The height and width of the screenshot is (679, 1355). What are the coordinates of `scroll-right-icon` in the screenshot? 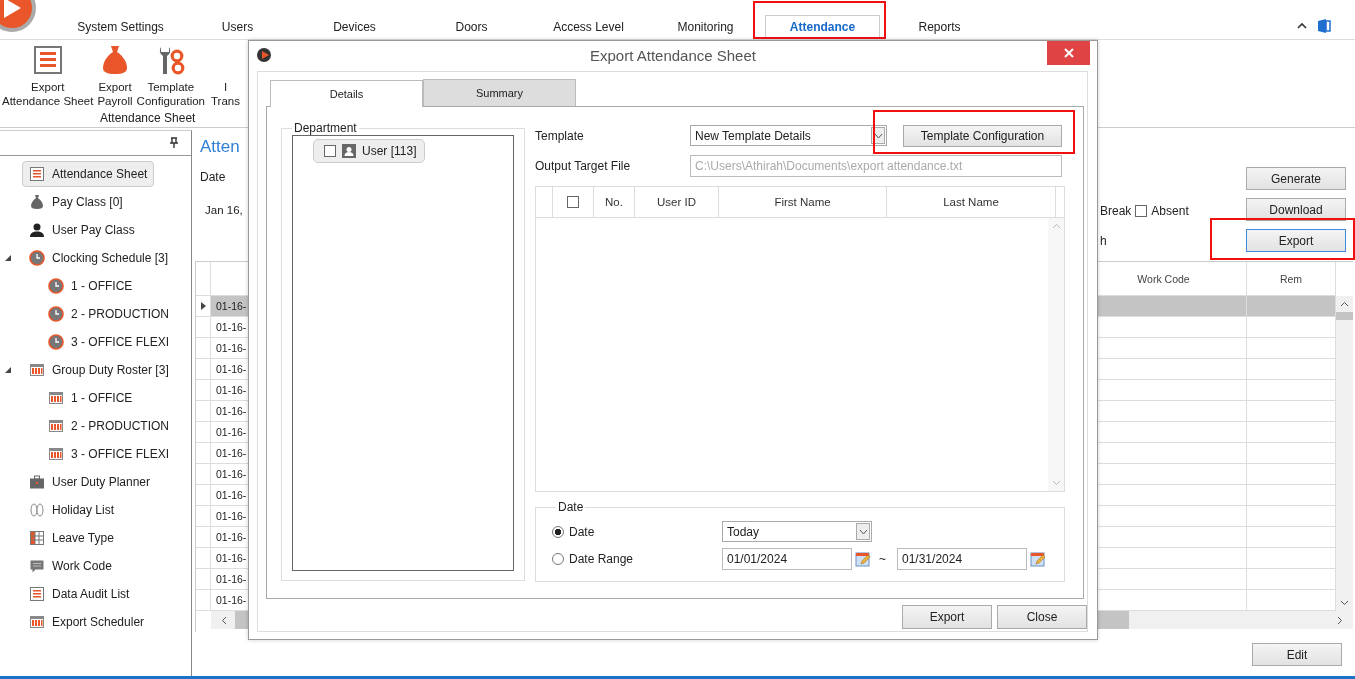 It's located at (1340, 620).